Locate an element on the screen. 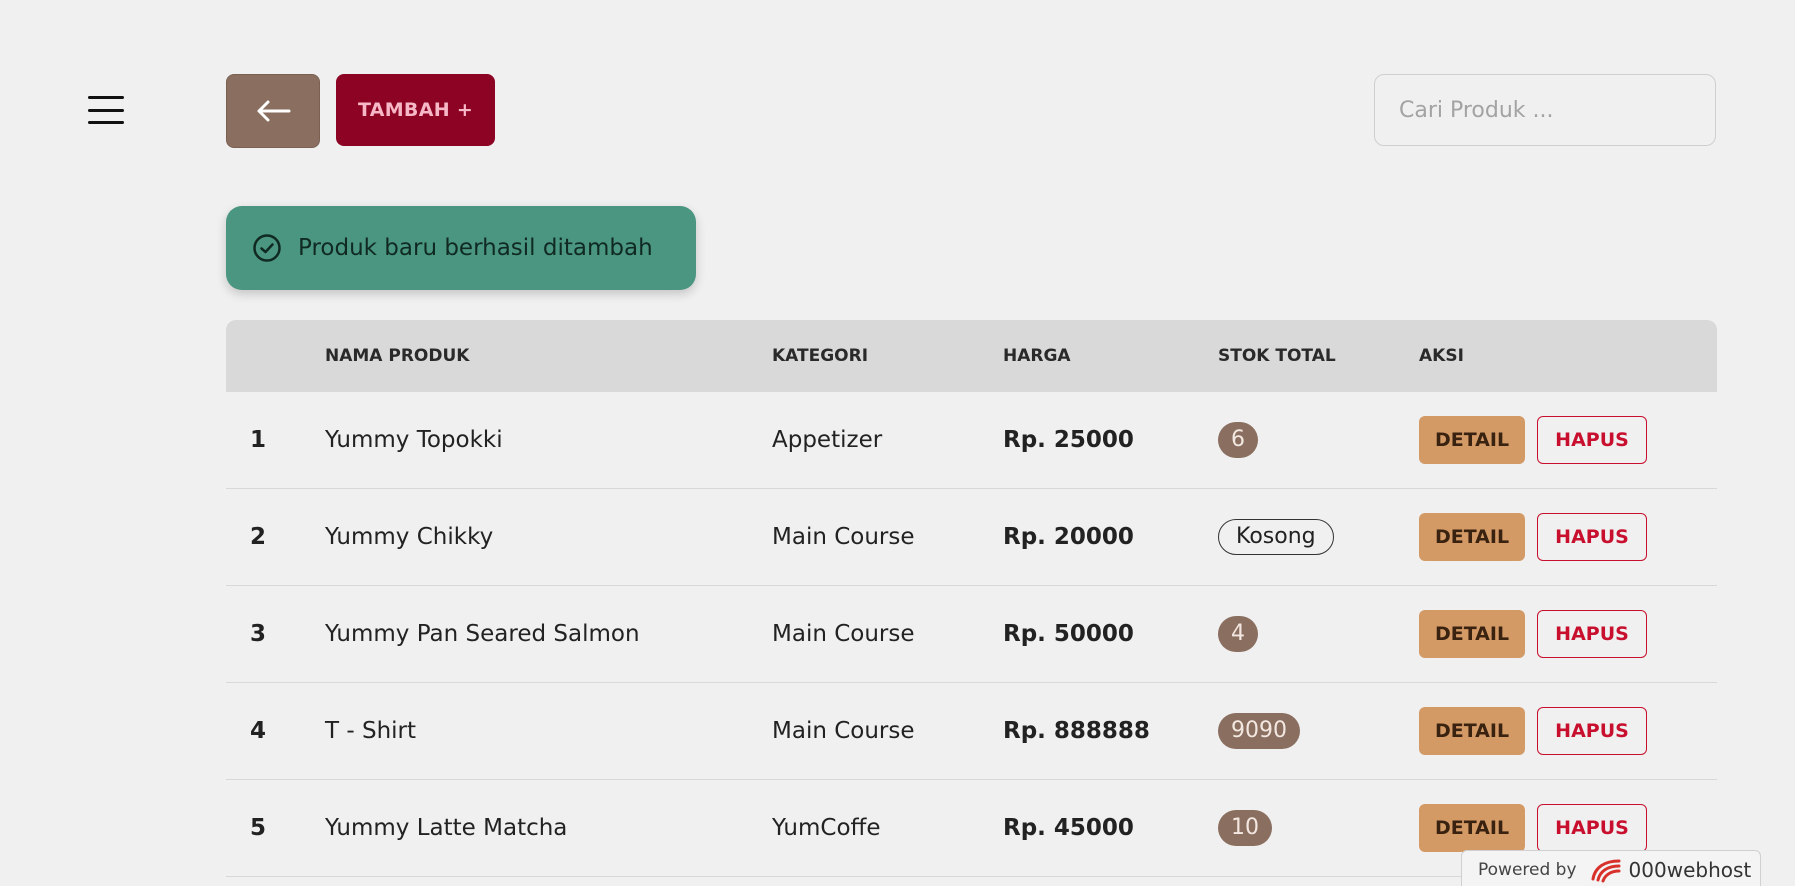  alert-message: Produk baru berhasil ditambah is located at coordinates (475, 248).